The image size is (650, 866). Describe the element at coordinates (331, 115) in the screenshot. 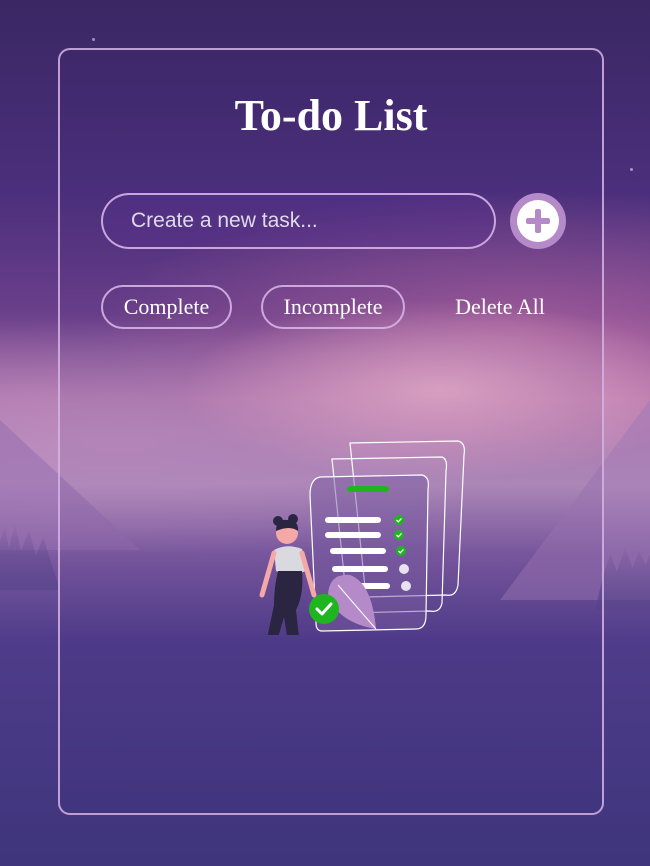

I see `page-title: To-do List` at that location.